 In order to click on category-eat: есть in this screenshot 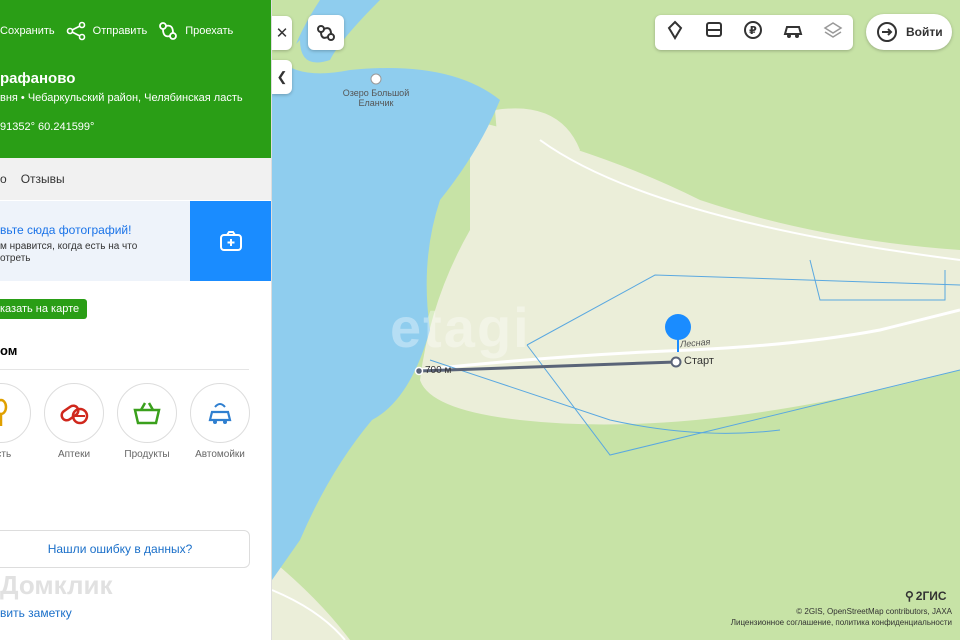, I will do `click(16, 421)`.